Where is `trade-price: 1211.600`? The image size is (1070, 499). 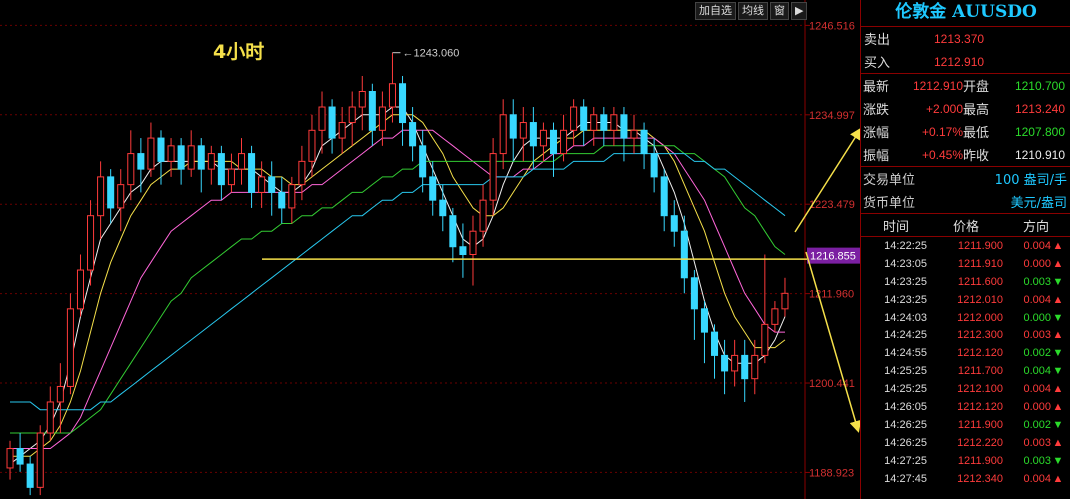 trade-price: 1211.600 is located at coordinates (980, 281).